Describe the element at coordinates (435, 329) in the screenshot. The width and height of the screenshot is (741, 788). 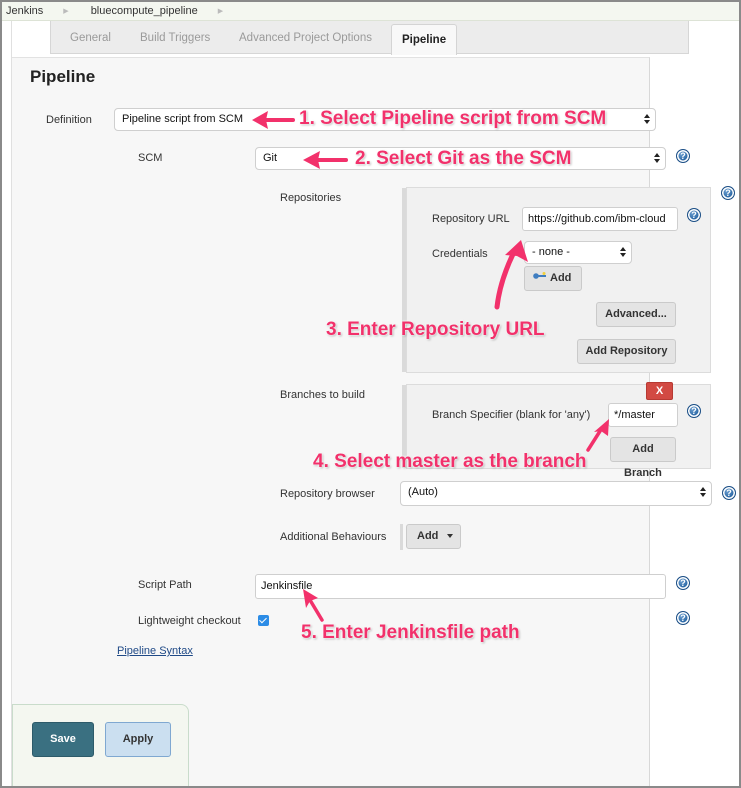
I see `annotation-3: 3. Enter Repository URL` at that location.